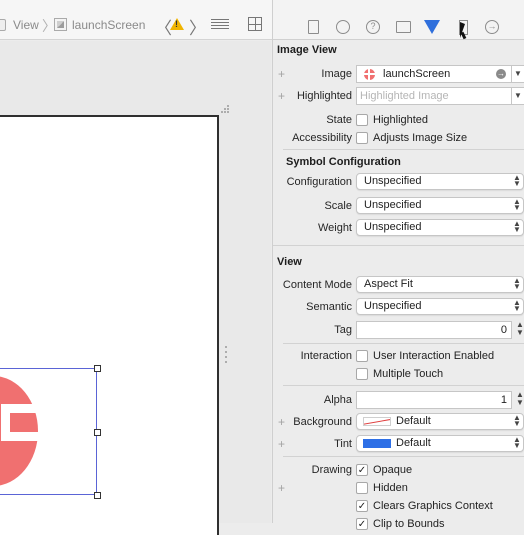 This screenshot has height=535, width=524. Describe the element at coordinates (338, 206) in the screenshot. I see `scale-label: Scale` at that location.